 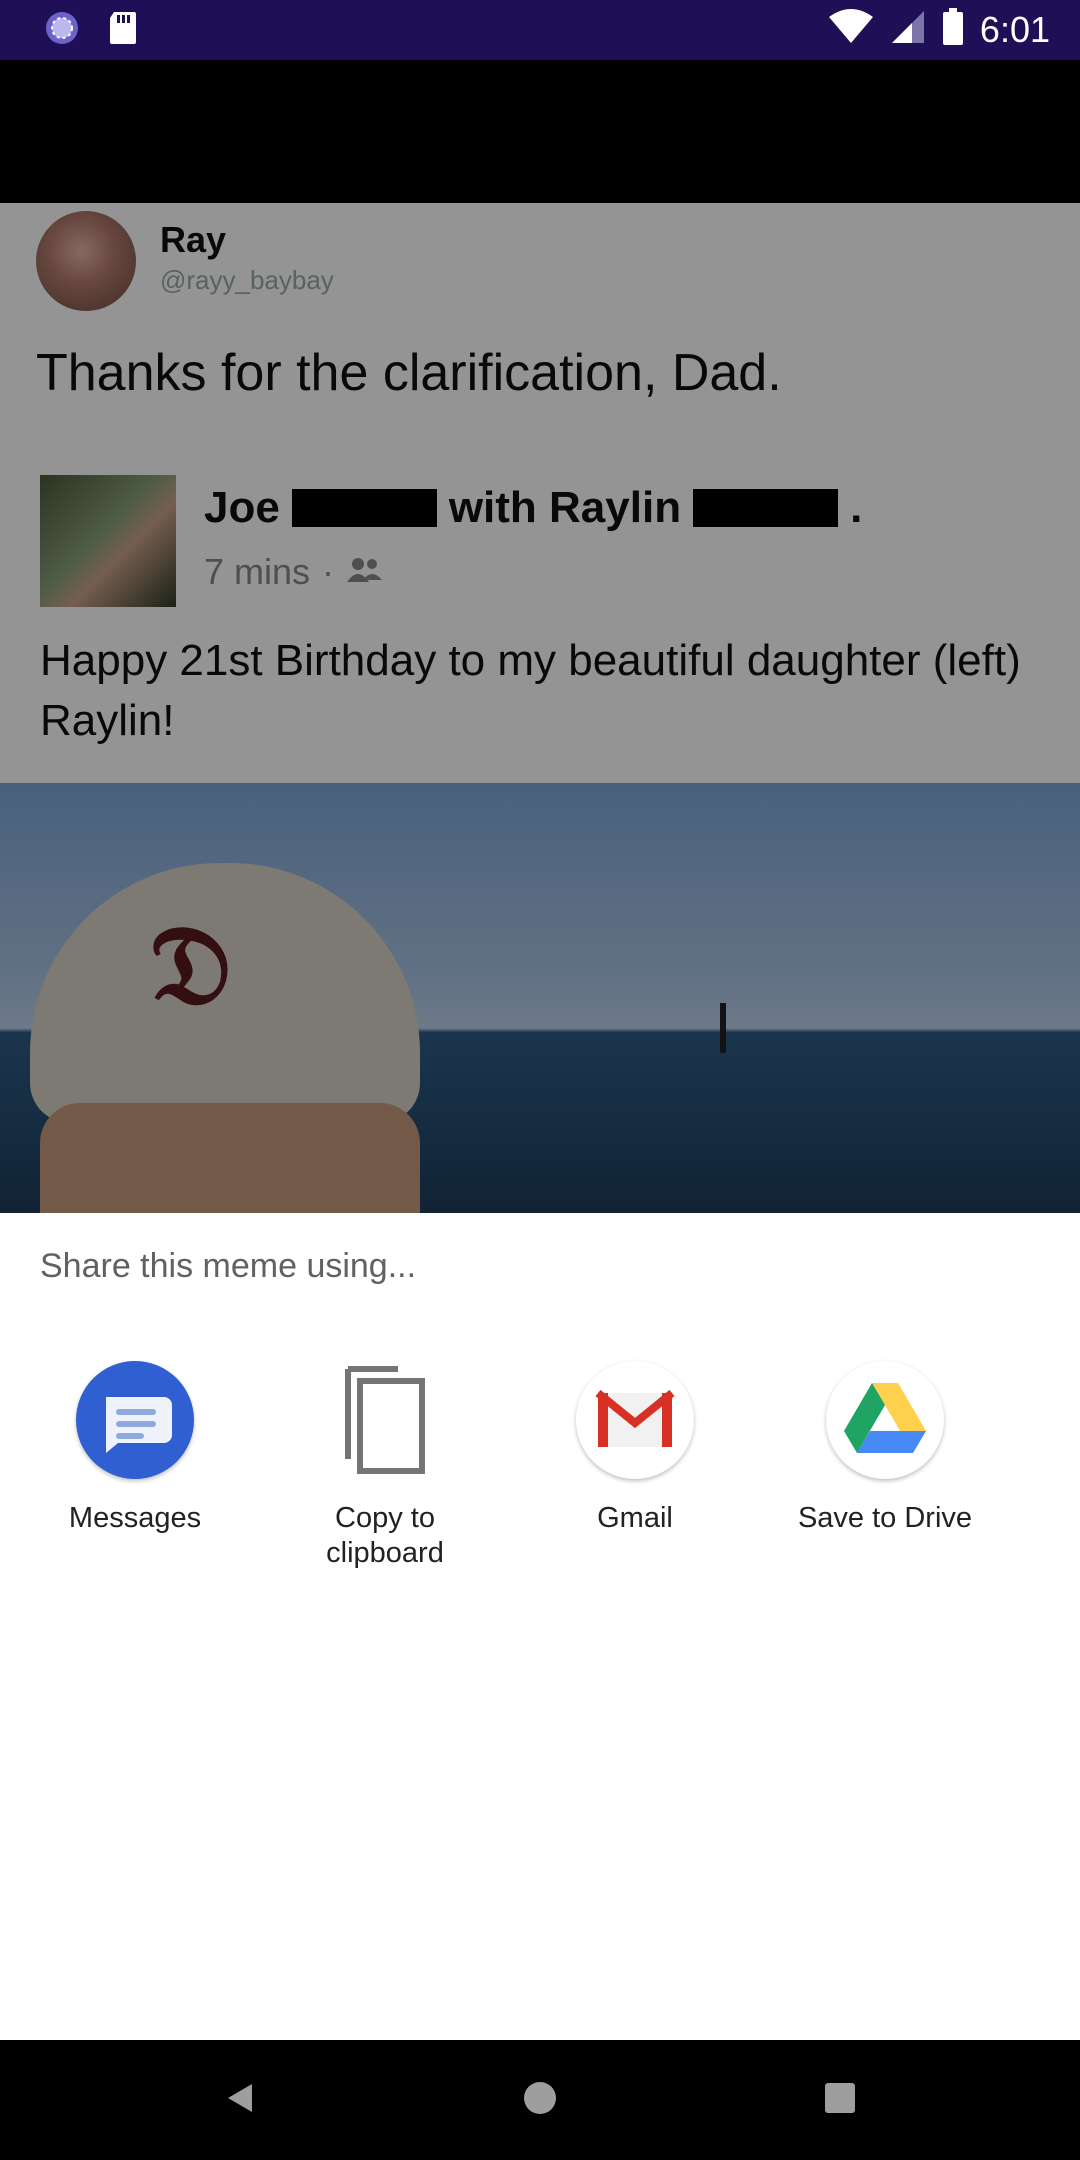 I want to click on gmail-icon, so click(x=635, y=1420).